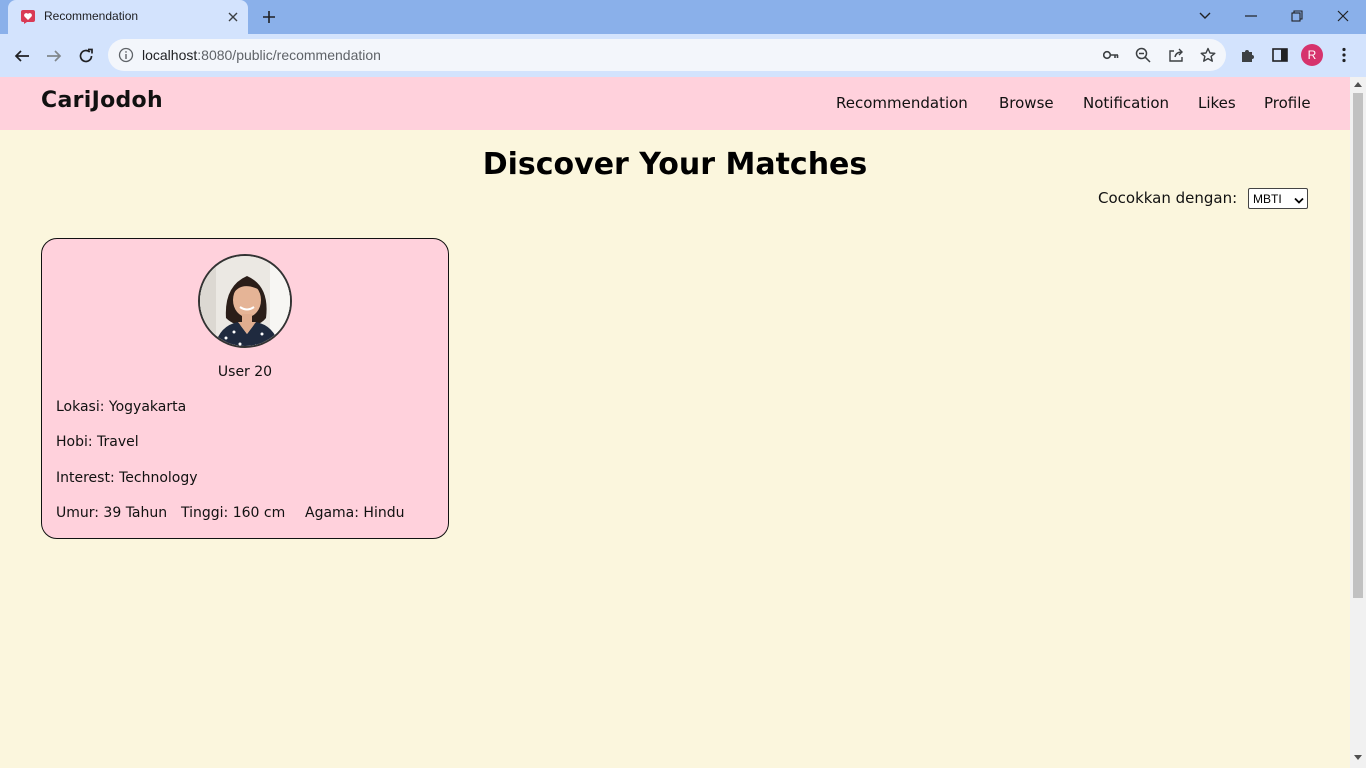  I want to click on scrollbar-thumb, so click(1358, 345).